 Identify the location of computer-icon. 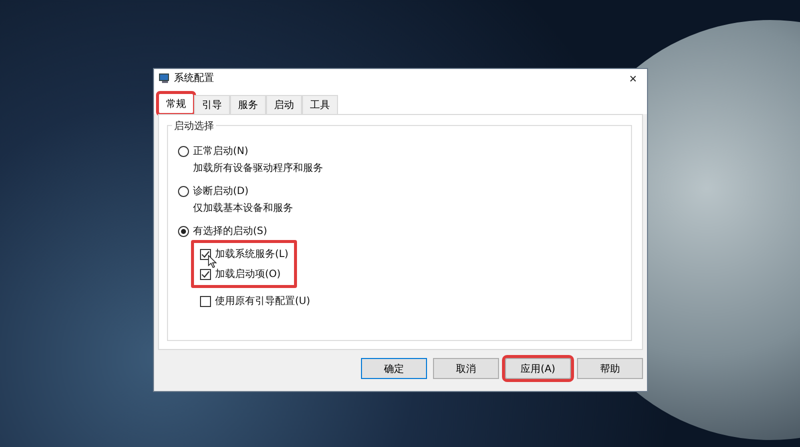
(164, 78).